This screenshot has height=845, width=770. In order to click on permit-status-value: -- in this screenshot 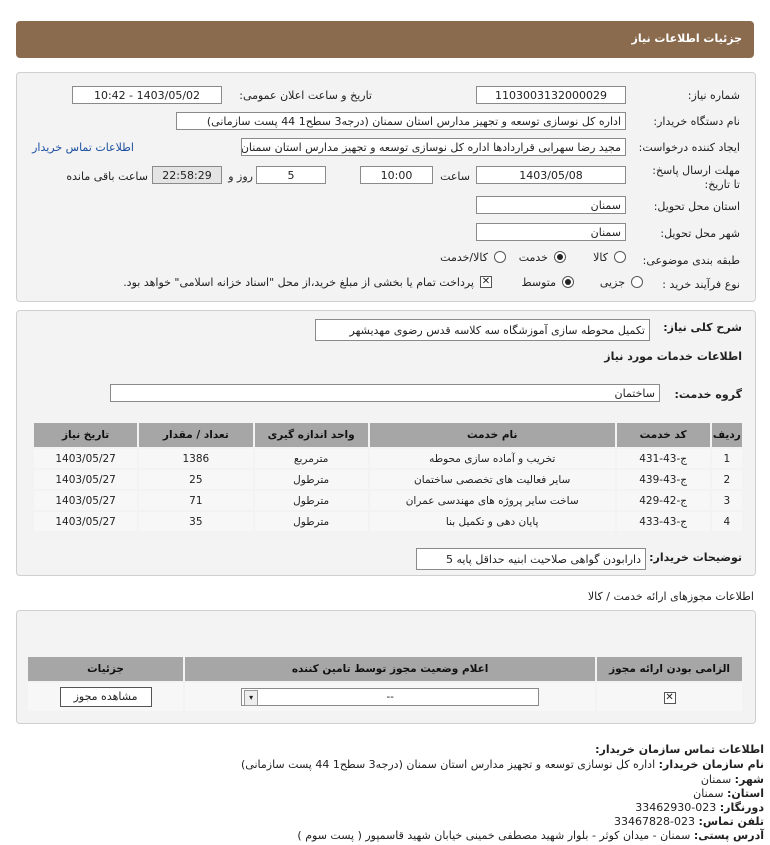, I will do `click(390, 697)`.